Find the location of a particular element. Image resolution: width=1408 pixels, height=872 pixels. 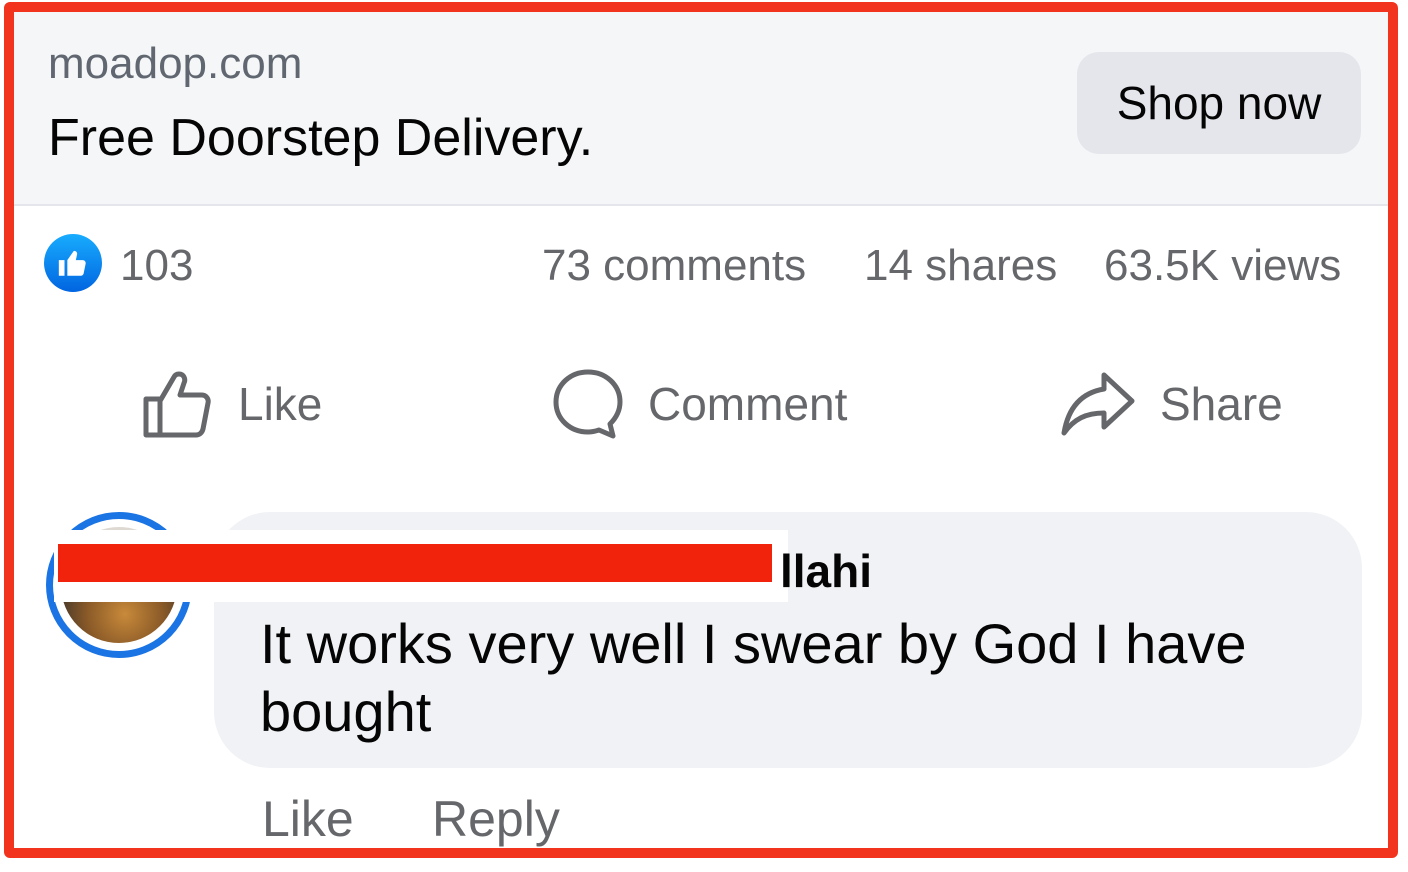

like-count: 103 is located at coordinates (156, 266).